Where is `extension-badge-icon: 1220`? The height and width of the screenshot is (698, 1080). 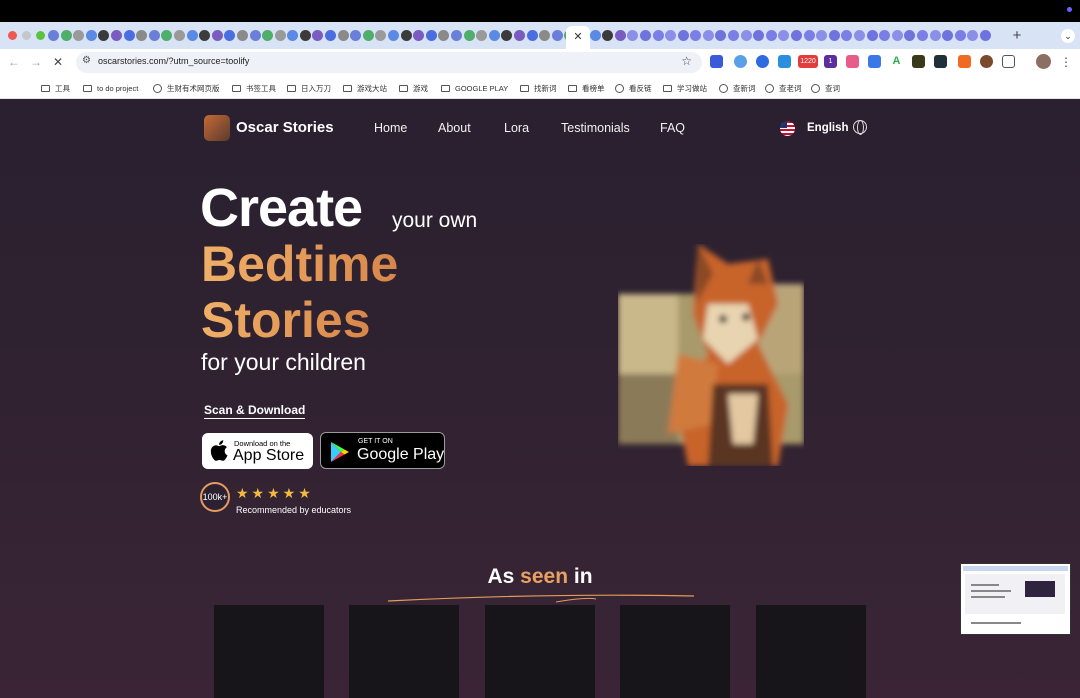 extension-badge-icon: 1220 is located at coordinates (808, 61).